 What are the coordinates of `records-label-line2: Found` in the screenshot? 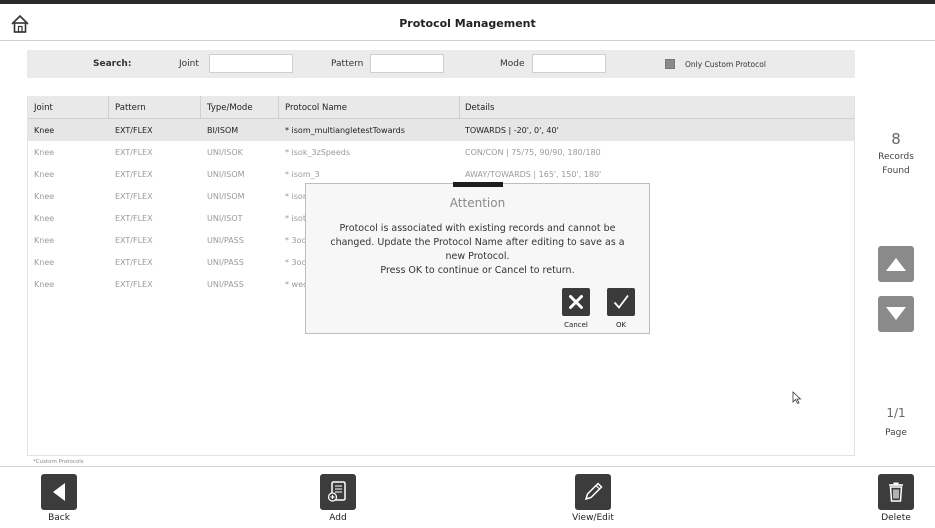 It's located at (896, 171).